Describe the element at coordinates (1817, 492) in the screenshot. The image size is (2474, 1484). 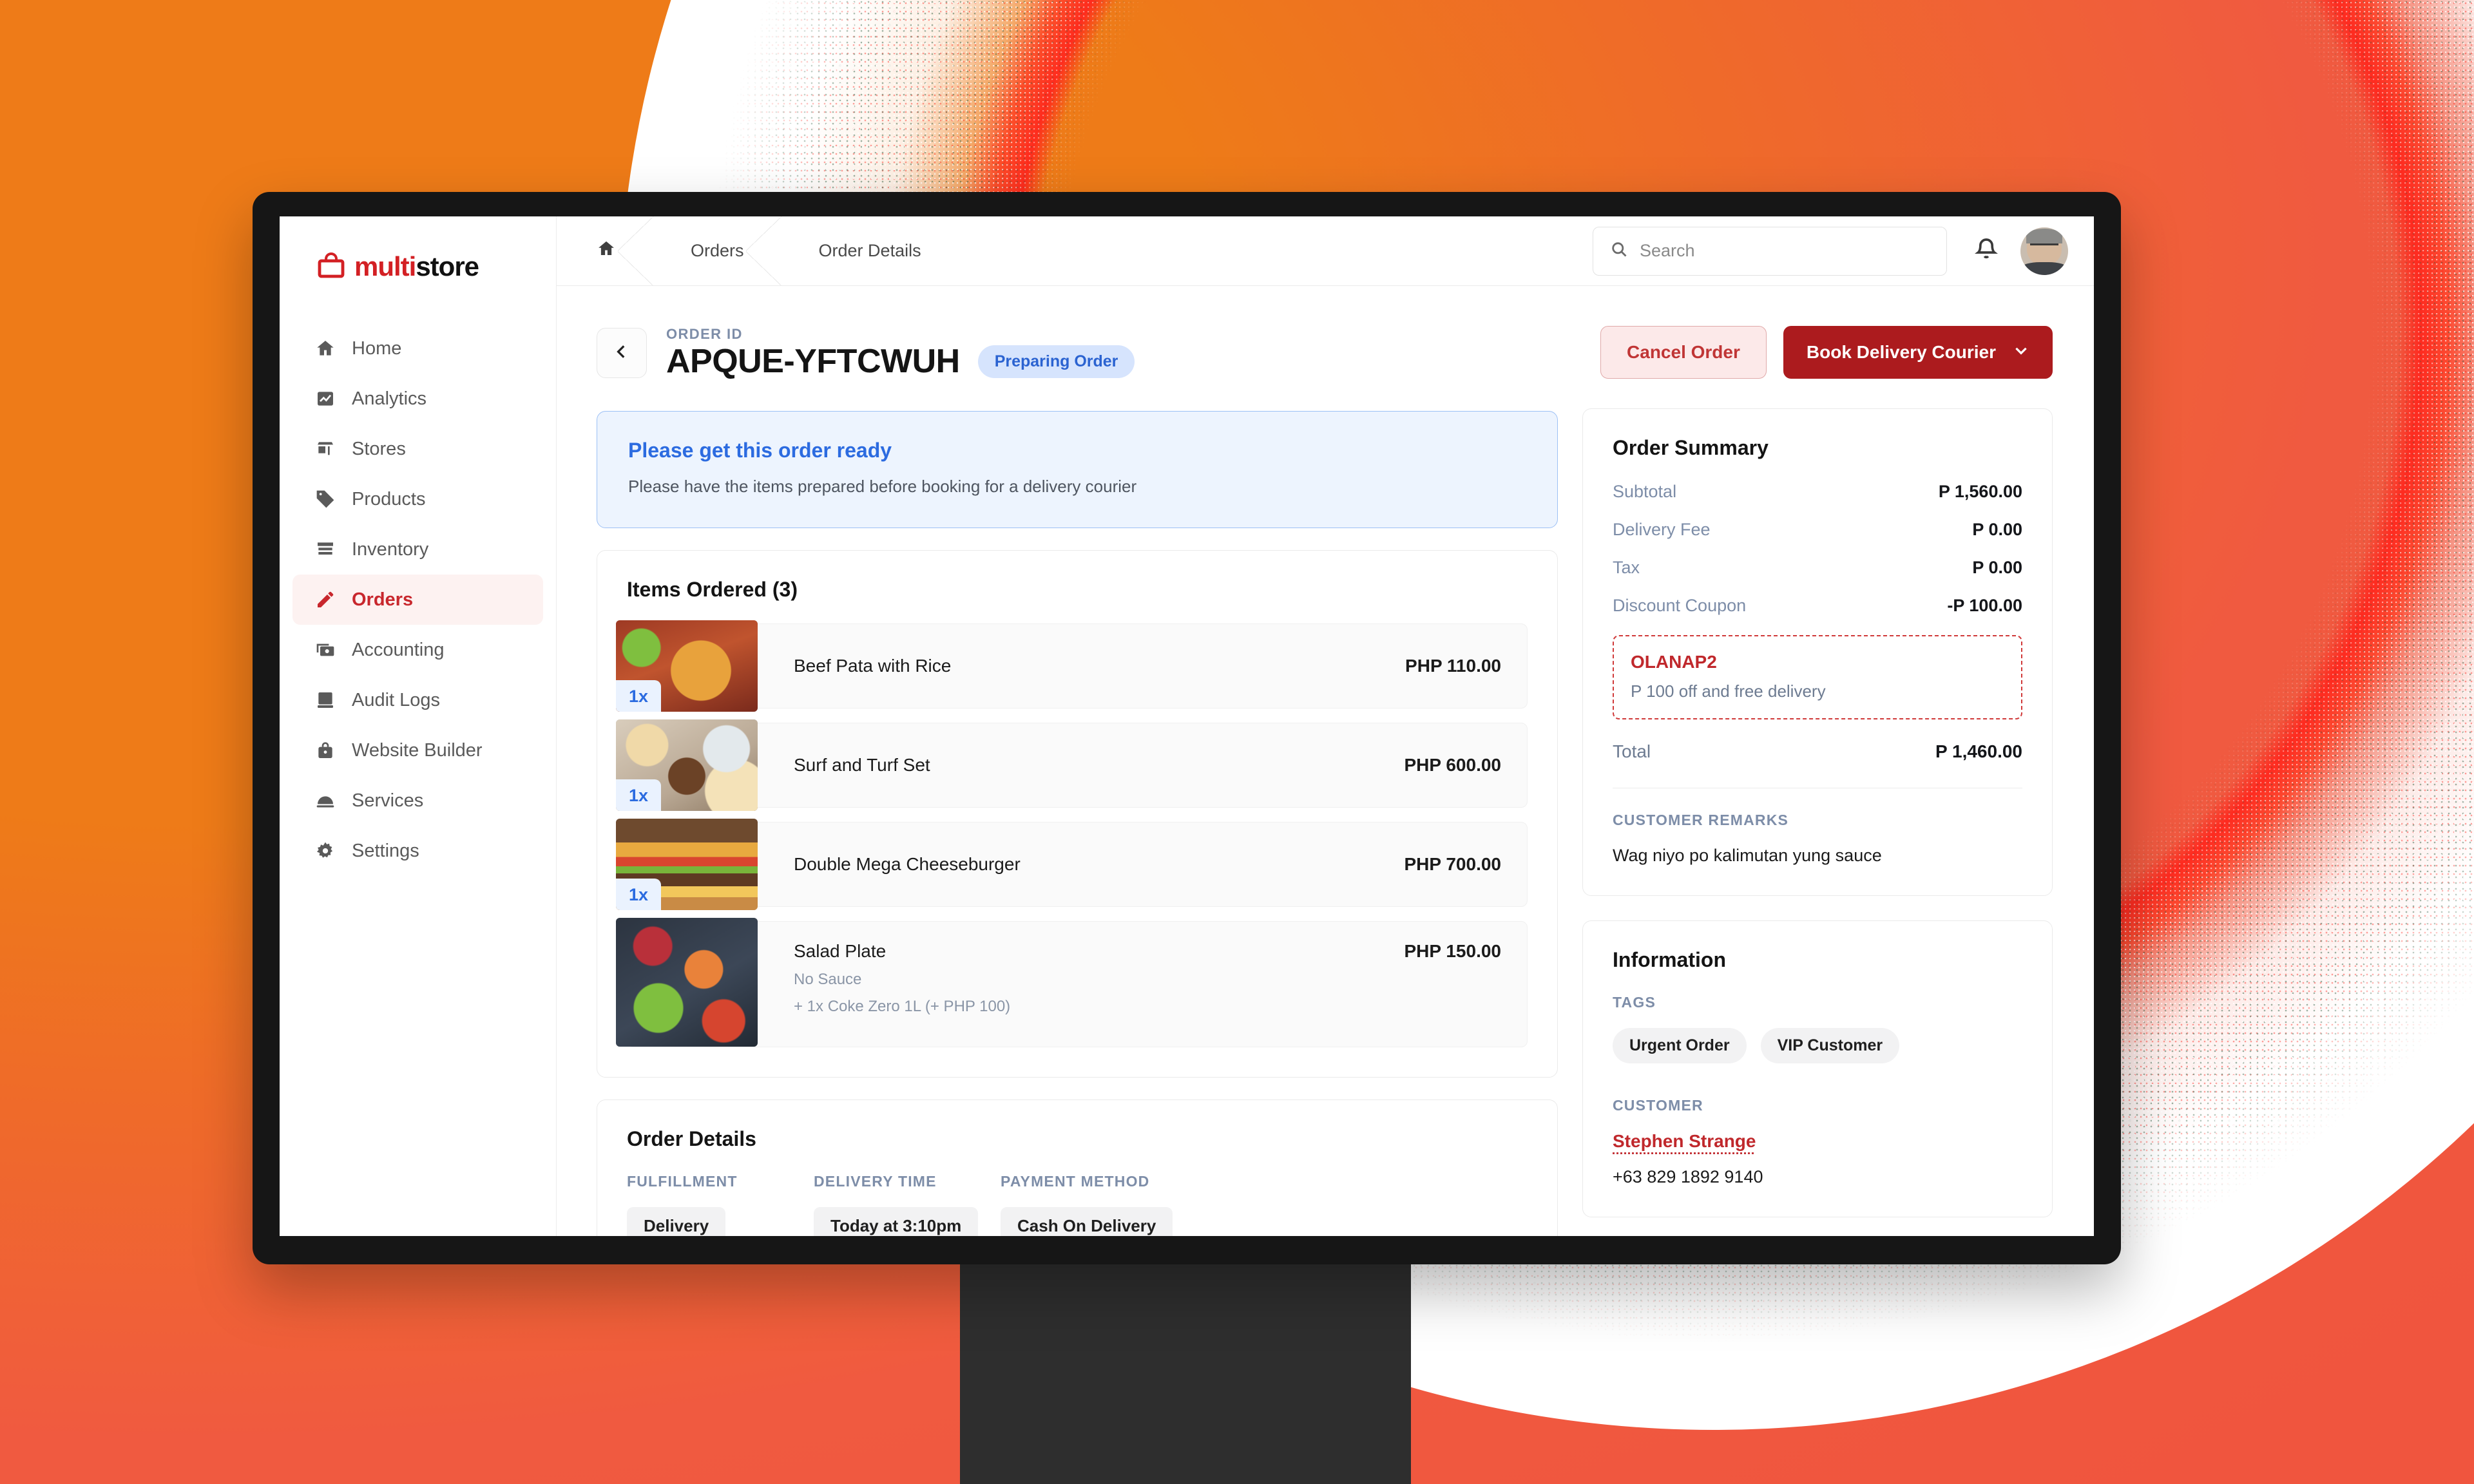
I see `summary-row-subtotal: Subtotal P 1,560.00` at that location.